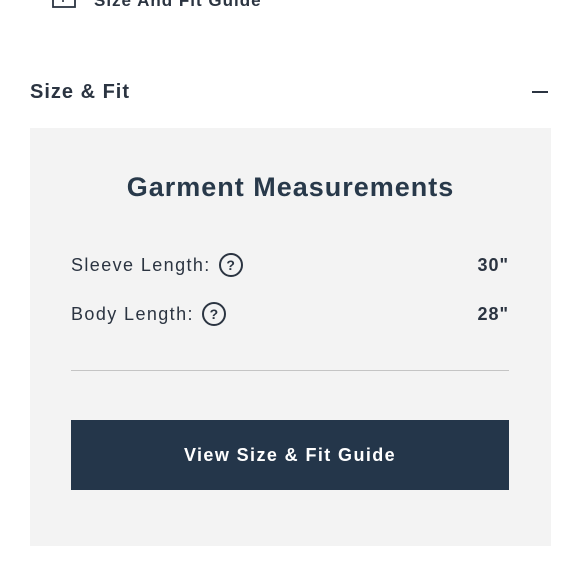 The image size is (580, 580). I want to click on panel-title: Garment Measurements, so click(290, 187).